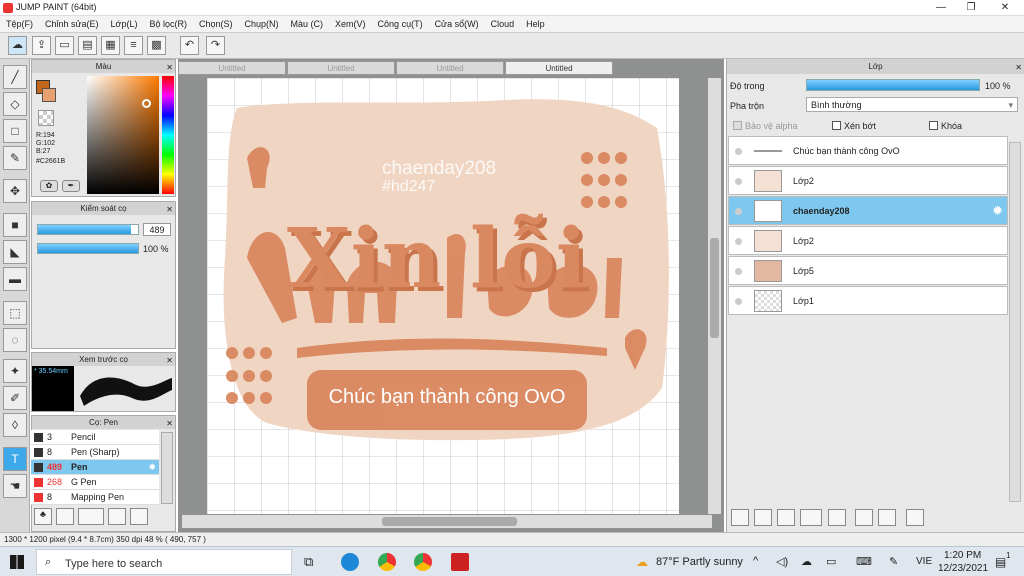 The image size is (1024, 576). I want to click on layer-row: Lớp1, so click(868, 300).